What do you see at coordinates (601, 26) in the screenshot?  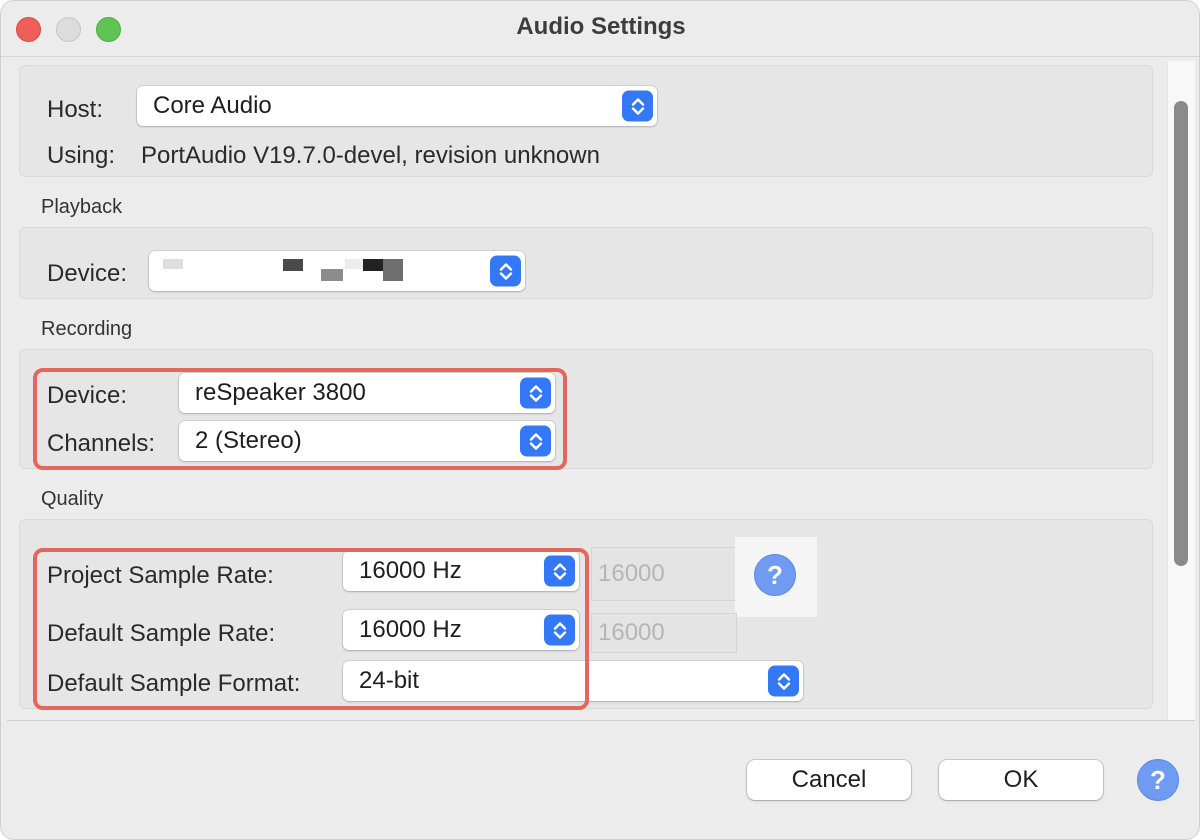 I see `window-title: Audio Settings` at bounding box center [601, 26].